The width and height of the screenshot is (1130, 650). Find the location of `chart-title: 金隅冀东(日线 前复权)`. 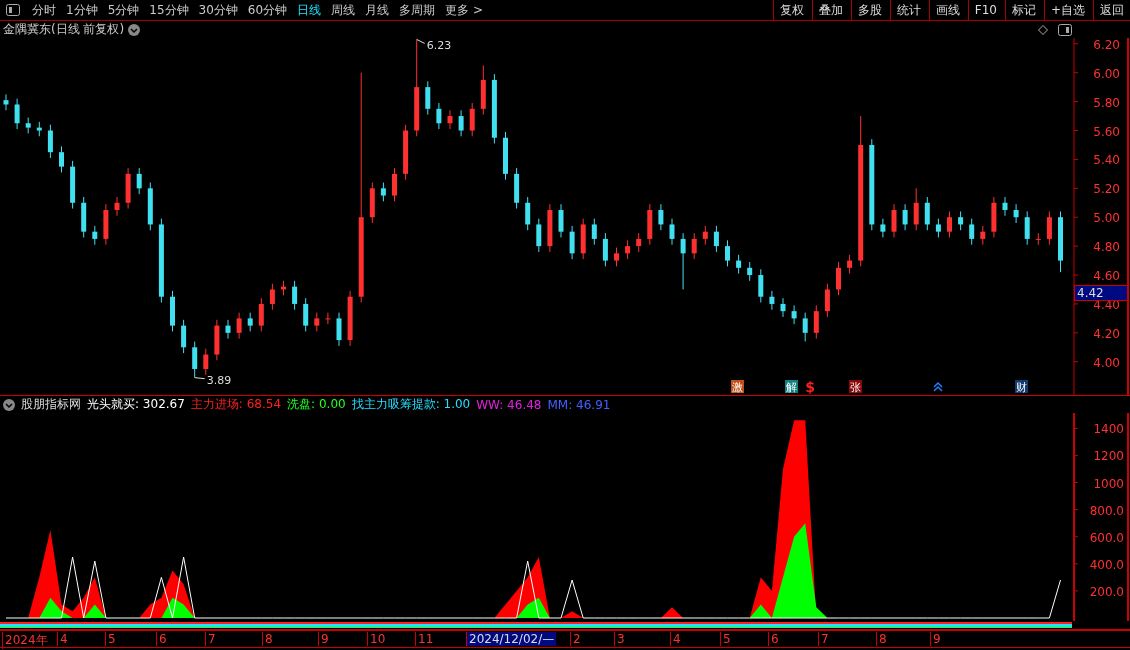

chart-title: 金隅冀东(日线 前复权) is located at coordinates (64, 29).